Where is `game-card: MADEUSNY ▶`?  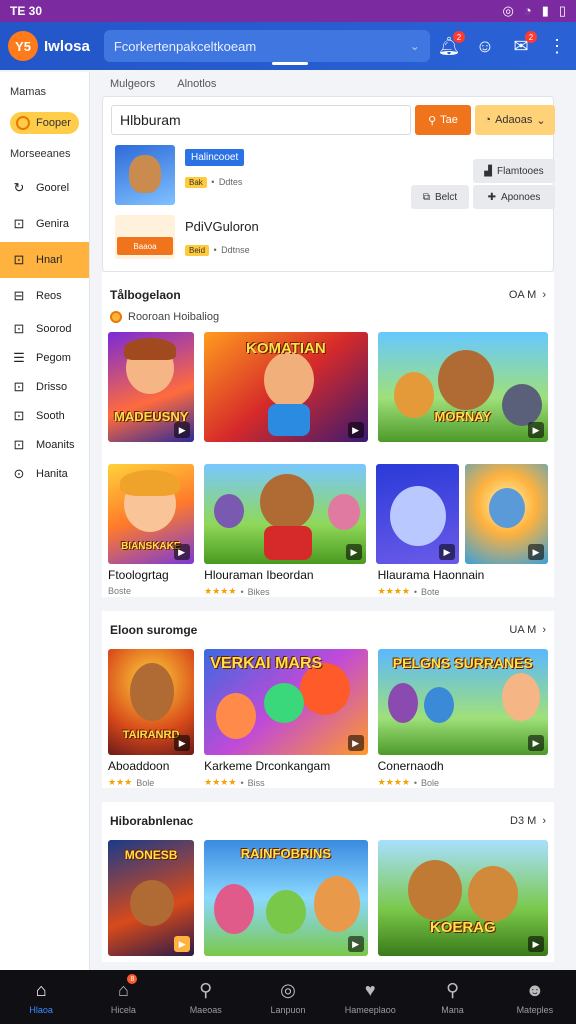
game-card: MADEUSNY ▶ is located at coordinates (151, 387).